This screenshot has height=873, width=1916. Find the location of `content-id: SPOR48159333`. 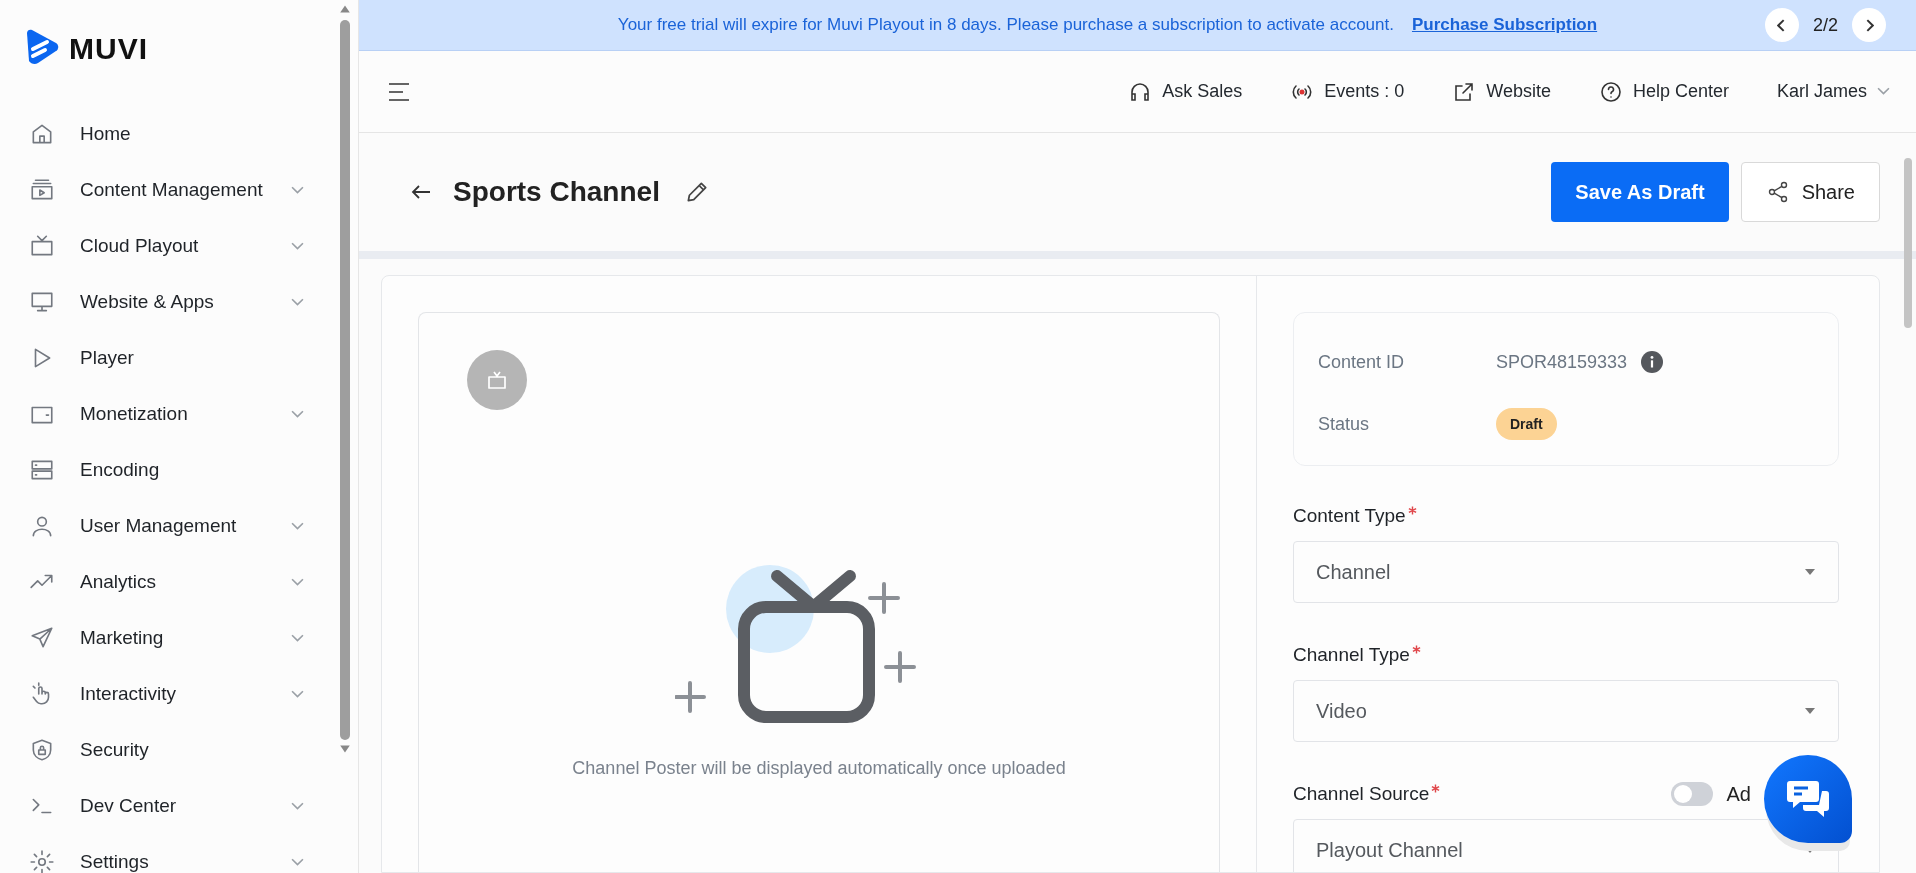

content-id: SPOR48159333 is located at coordinates (1562, 362).